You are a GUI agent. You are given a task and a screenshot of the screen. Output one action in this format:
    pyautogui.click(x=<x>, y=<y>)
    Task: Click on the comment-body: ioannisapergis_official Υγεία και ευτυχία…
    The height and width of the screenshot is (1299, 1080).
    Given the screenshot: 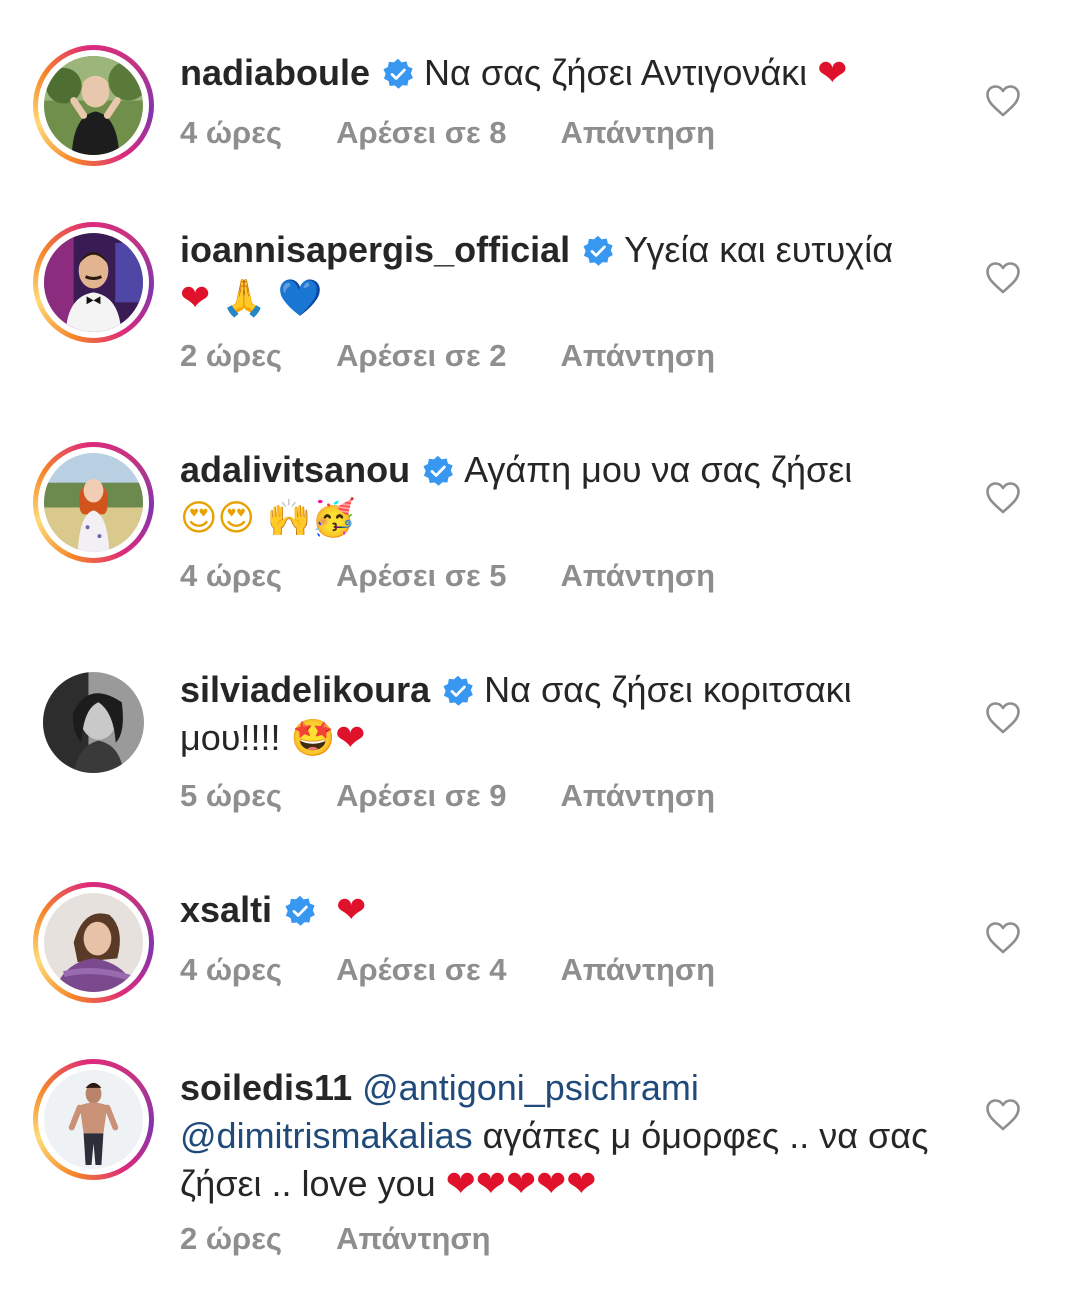 What is the action you would take?
    pyautogui.click(x=565, y=274)
    